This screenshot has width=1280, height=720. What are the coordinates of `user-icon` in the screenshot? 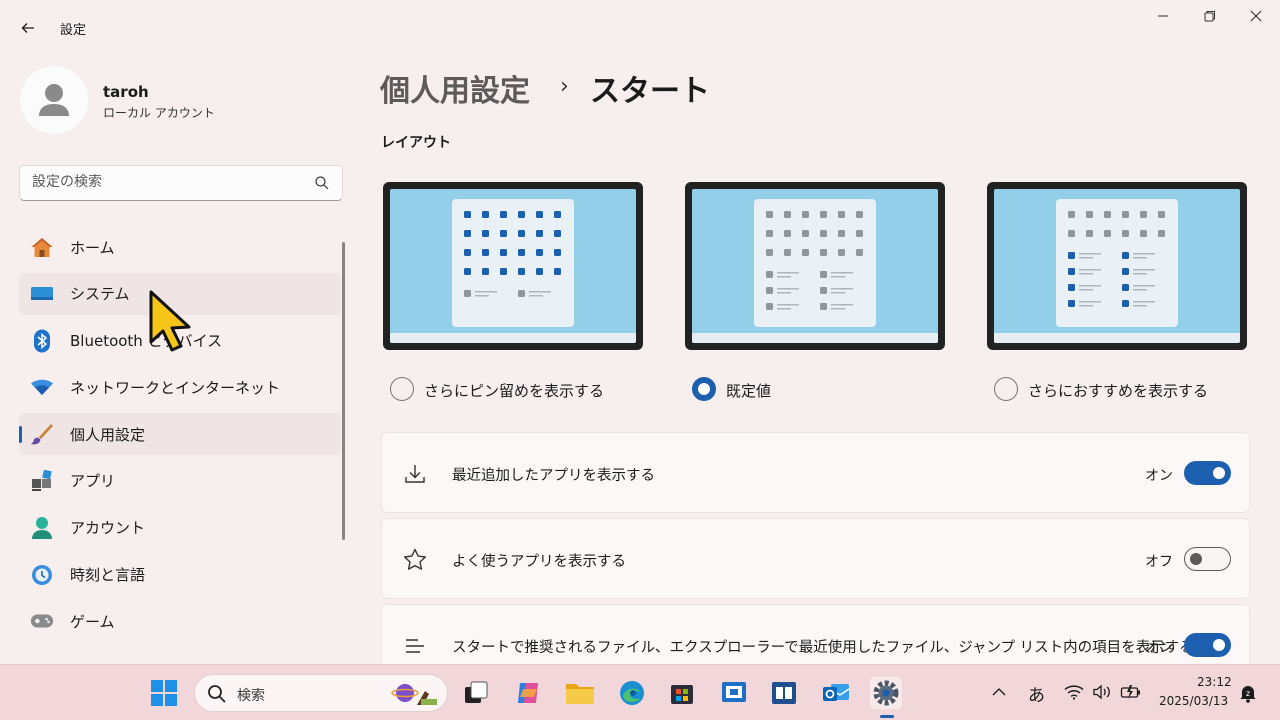 It's located at (54, 100).